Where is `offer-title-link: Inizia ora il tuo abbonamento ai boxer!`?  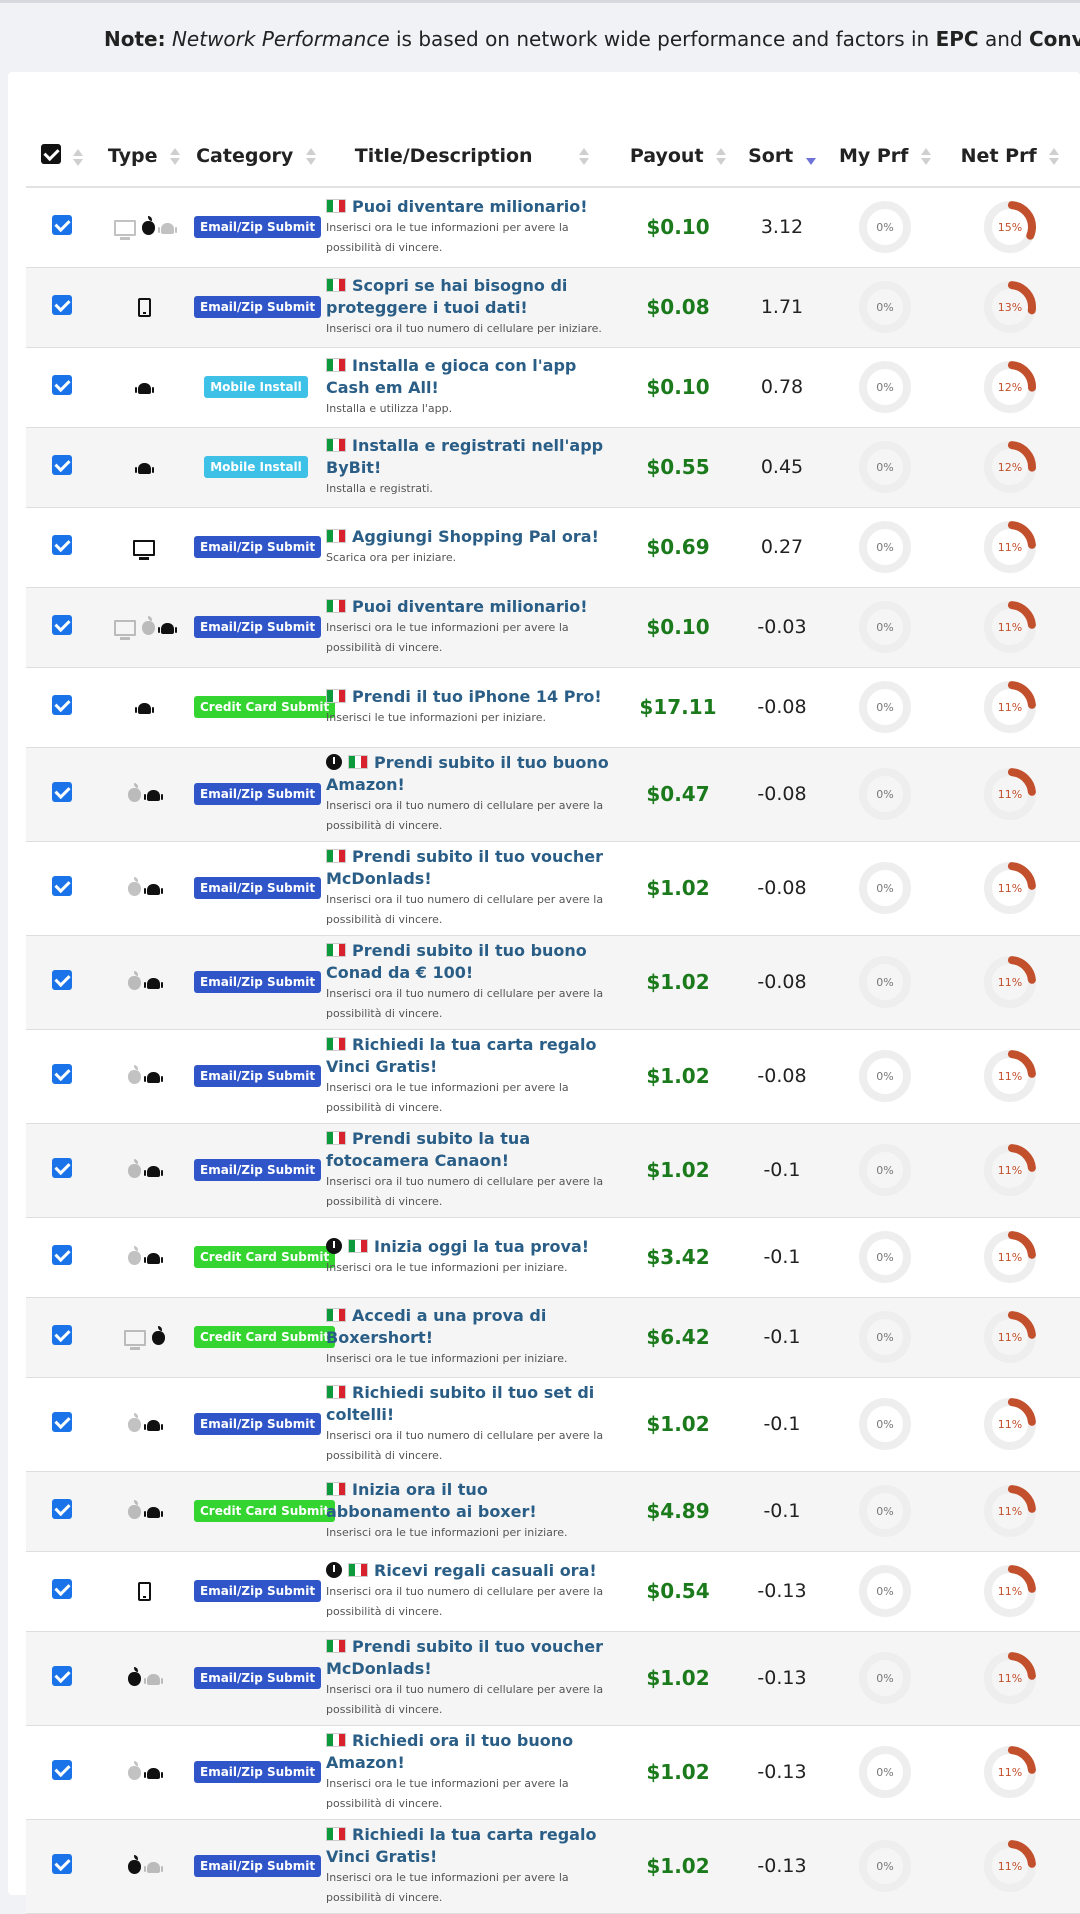 offer-title-link: Inizia ora il tuo abbonamento ai boxer! is located at coordinates (431, 1500).